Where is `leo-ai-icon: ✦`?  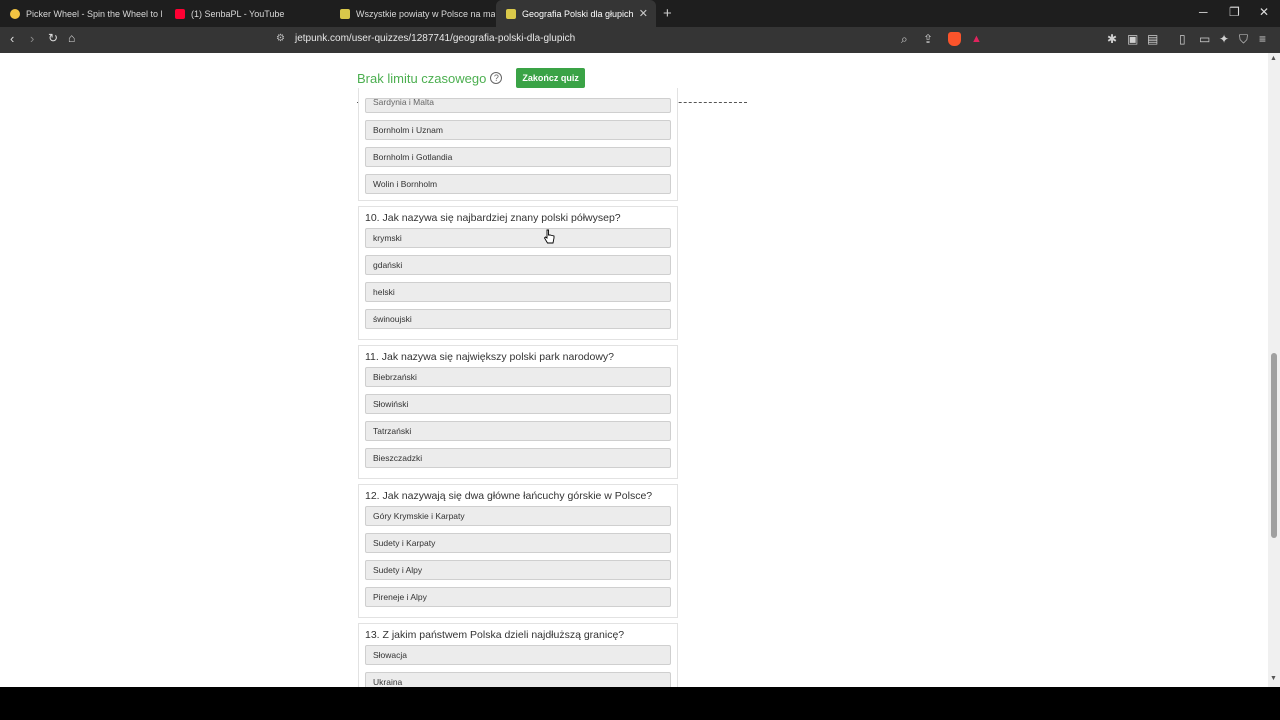
leo-ai-icon: ✦ is located at coordinates (1224, 39).